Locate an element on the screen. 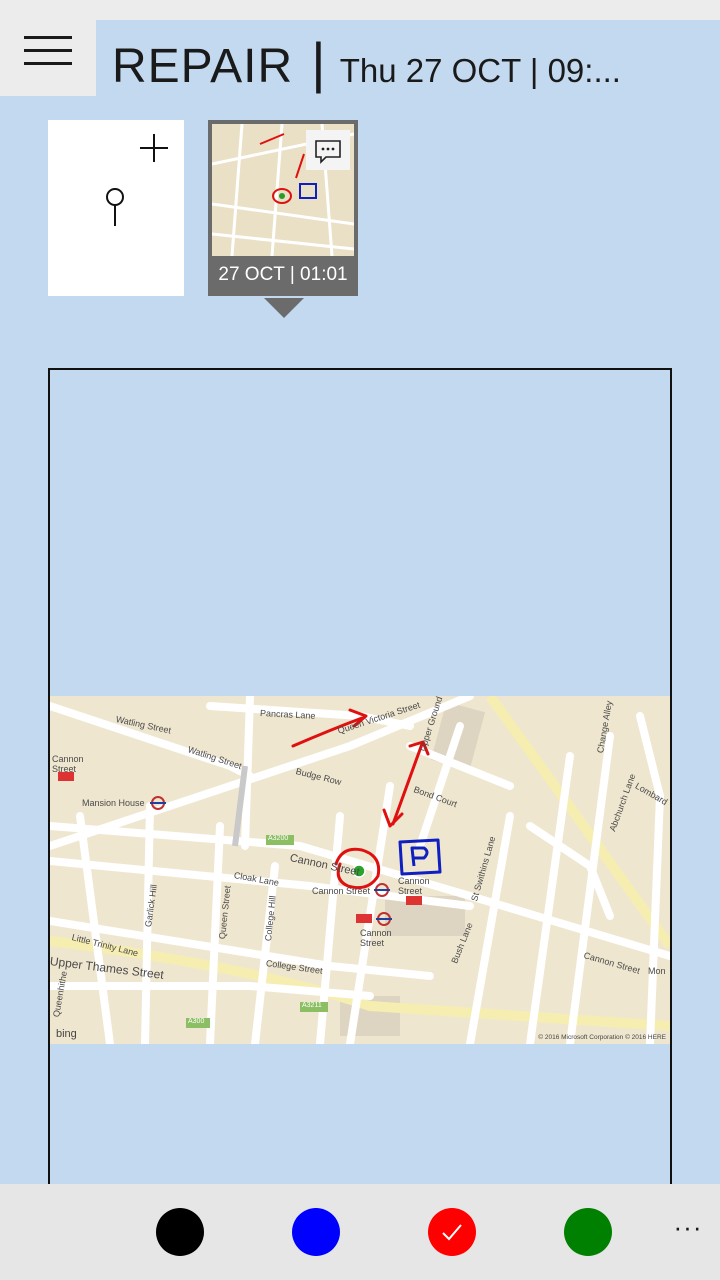  map-road-number: A3211 is located at coordinates (312, 1005).